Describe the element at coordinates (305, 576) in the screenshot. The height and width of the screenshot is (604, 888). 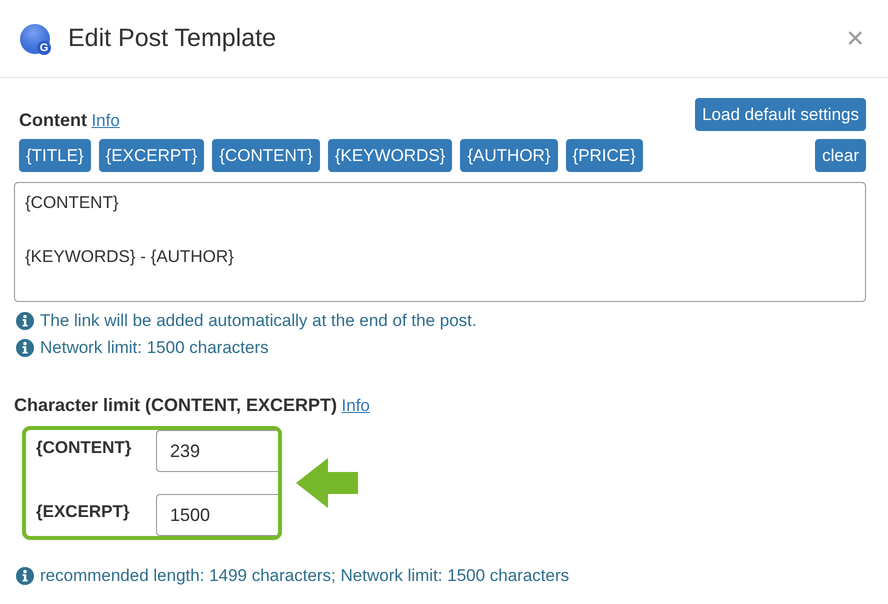
I see `info-note: recommended length: 1499 characters; Network limit: 1500 characters` at that location.